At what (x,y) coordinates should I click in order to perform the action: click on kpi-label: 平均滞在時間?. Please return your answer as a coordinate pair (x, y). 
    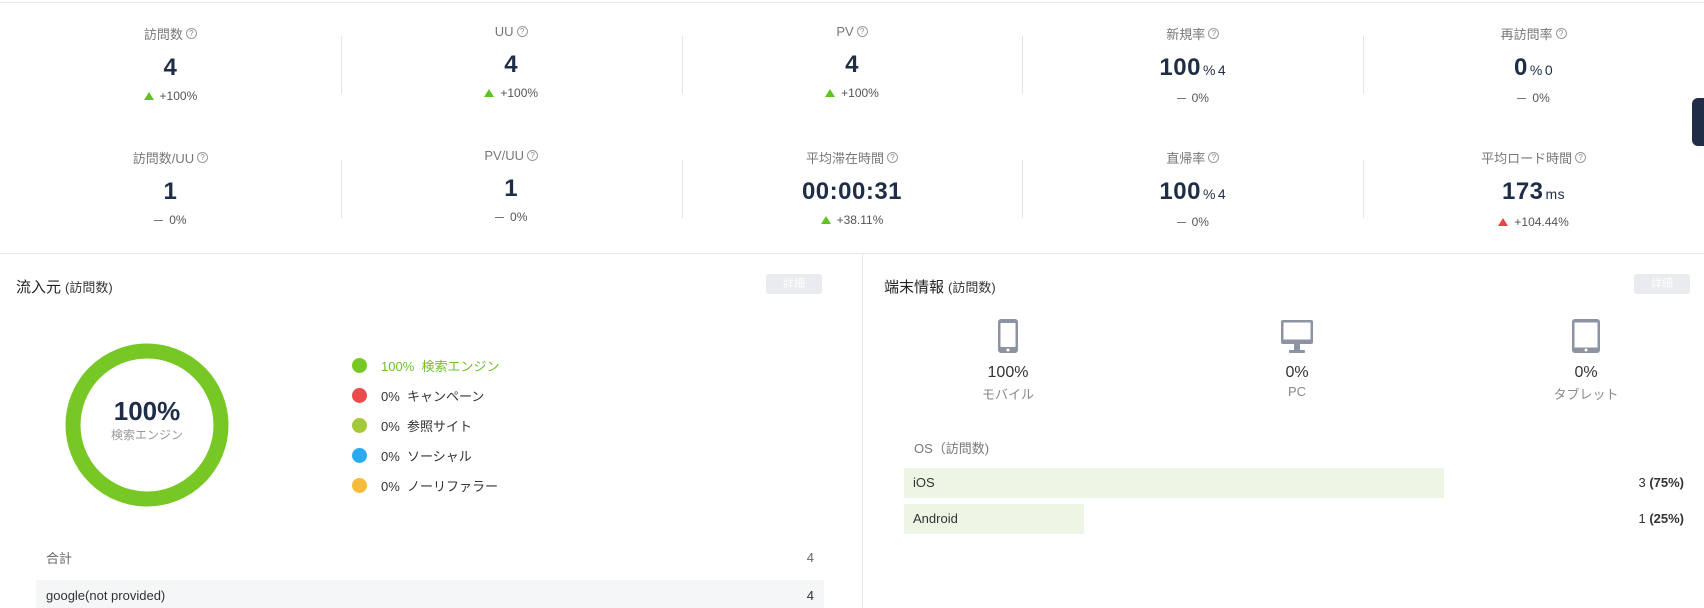
    Looking at the image, I should click on (852, 157).